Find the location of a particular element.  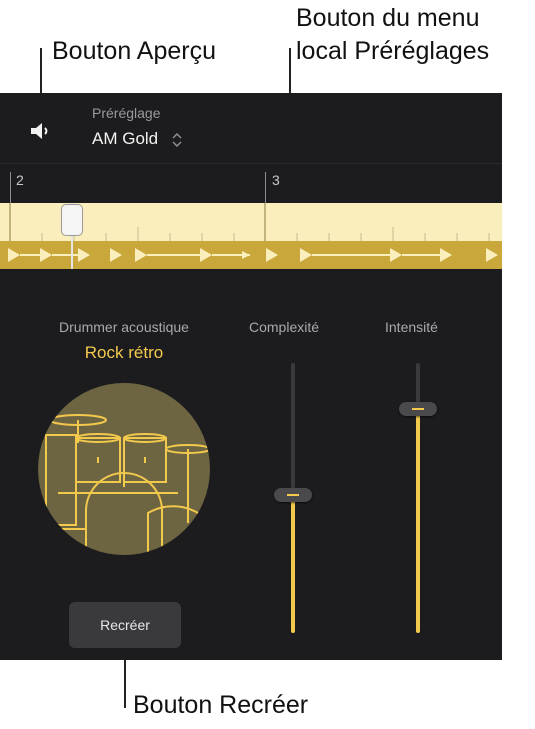

ruler-bar-number: 2 is located at coordinates (20, 180).